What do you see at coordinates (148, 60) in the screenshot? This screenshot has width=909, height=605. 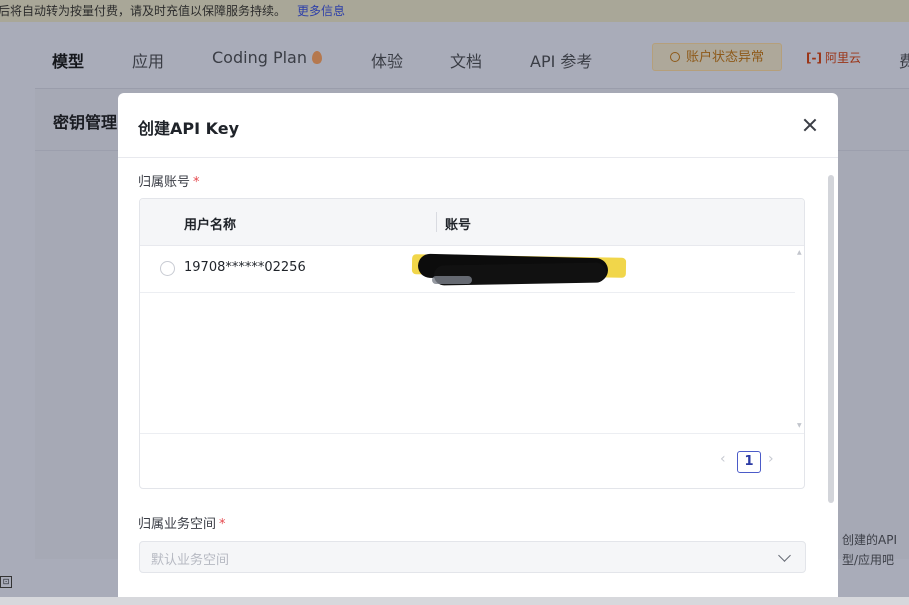 I see `nav-item-apps: 应用` at bounding box center [148, 60].